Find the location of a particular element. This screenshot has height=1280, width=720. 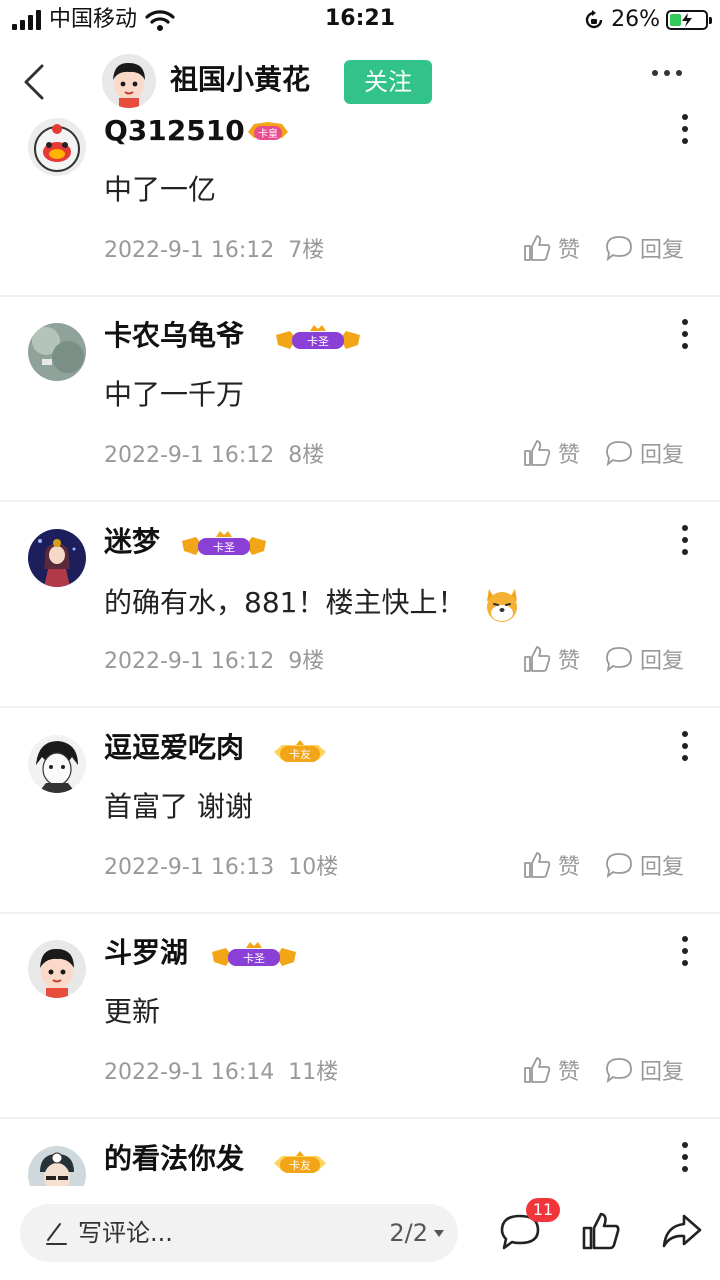

comment-meta: 2022-9-1 16:12 9楼 is located at coordinates (214, 662).